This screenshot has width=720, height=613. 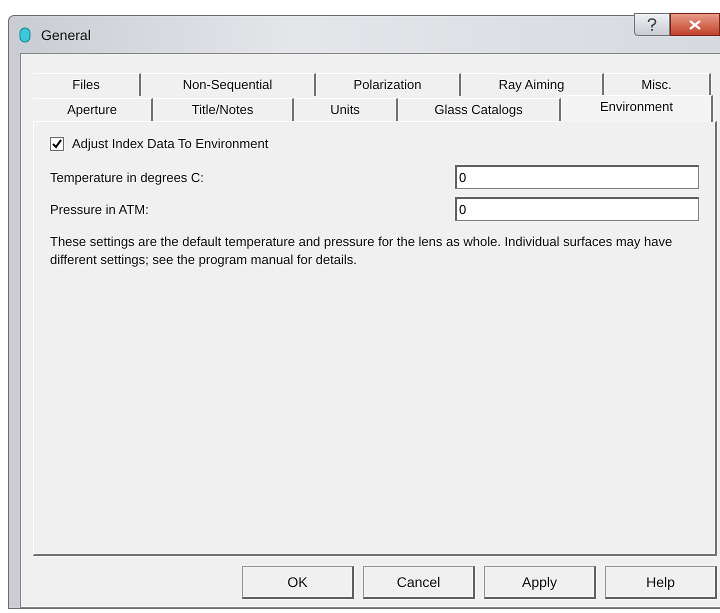 I want to click on field-label: Temperature in degrees C:, so click(x=127, y=177).